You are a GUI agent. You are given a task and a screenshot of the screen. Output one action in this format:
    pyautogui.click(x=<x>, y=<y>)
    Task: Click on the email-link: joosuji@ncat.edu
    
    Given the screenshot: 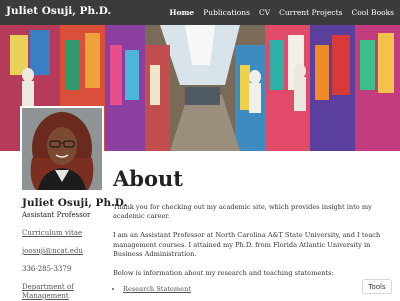 What is the action you would take?
    pyautogui.click(x=67, y=251)
    